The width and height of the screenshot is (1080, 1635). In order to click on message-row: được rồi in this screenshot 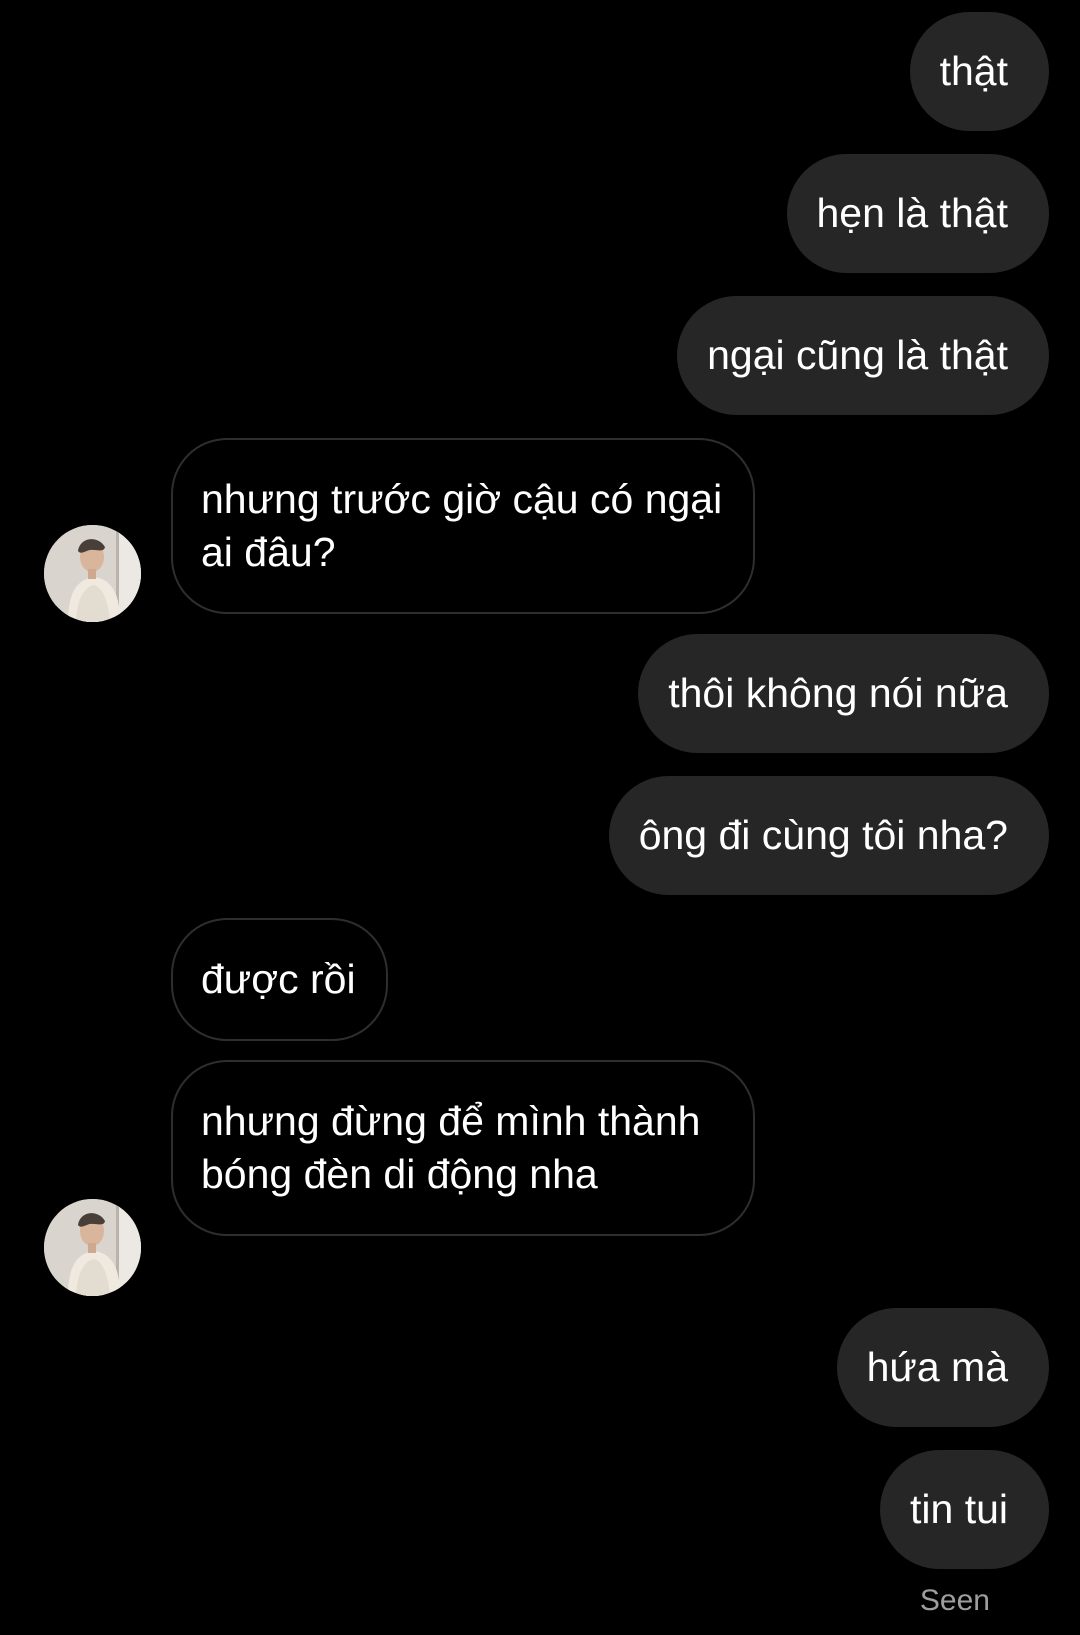, I will do `click(540, 979)`.